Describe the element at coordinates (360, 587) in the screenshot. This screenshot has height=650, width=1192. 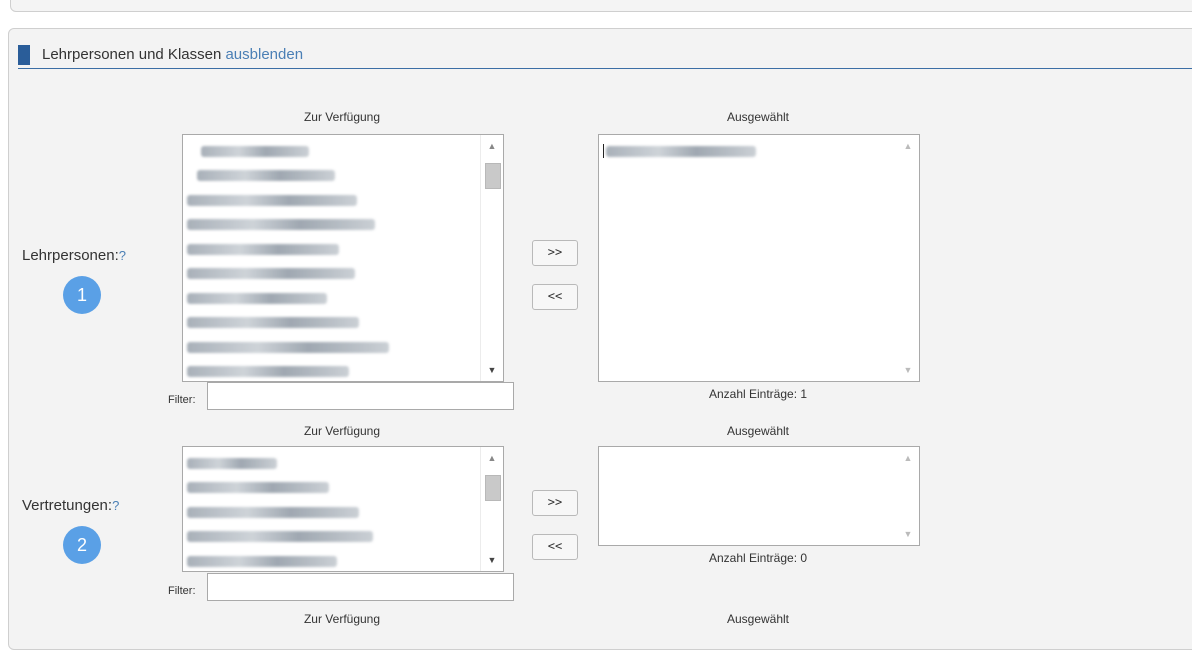
I see `vertretungen-filter-input` at that location.